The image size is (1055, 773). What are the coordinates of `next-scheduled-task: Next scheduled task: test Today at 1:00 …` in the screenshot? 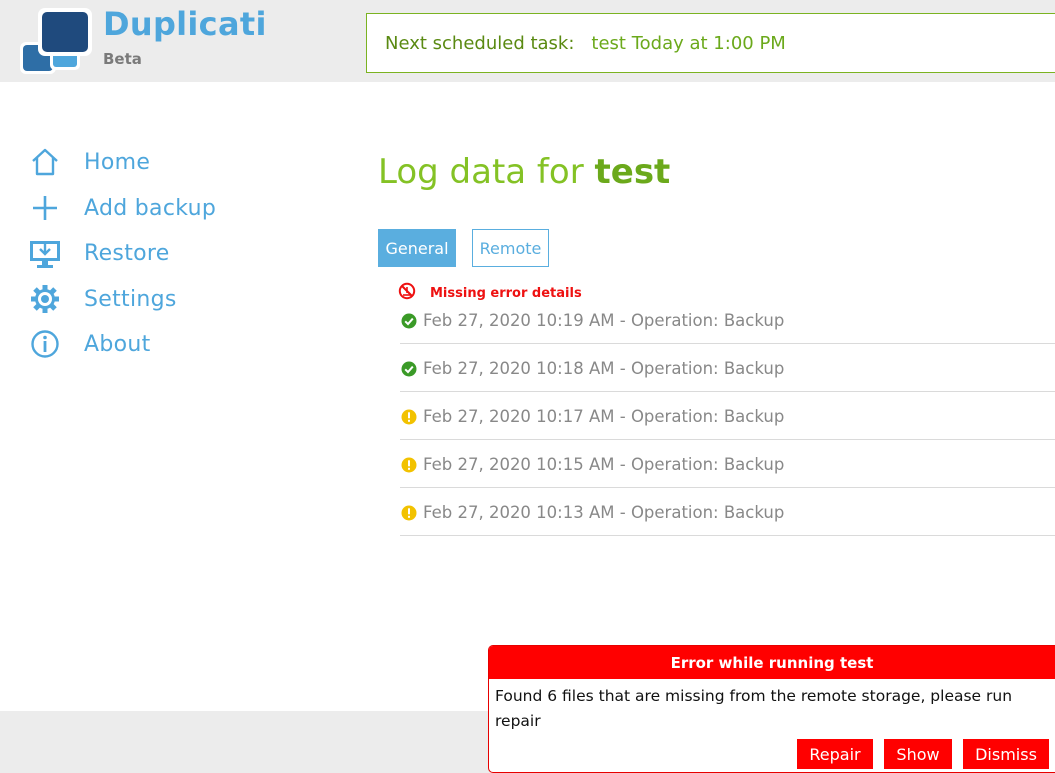 It's located at (710, 43).